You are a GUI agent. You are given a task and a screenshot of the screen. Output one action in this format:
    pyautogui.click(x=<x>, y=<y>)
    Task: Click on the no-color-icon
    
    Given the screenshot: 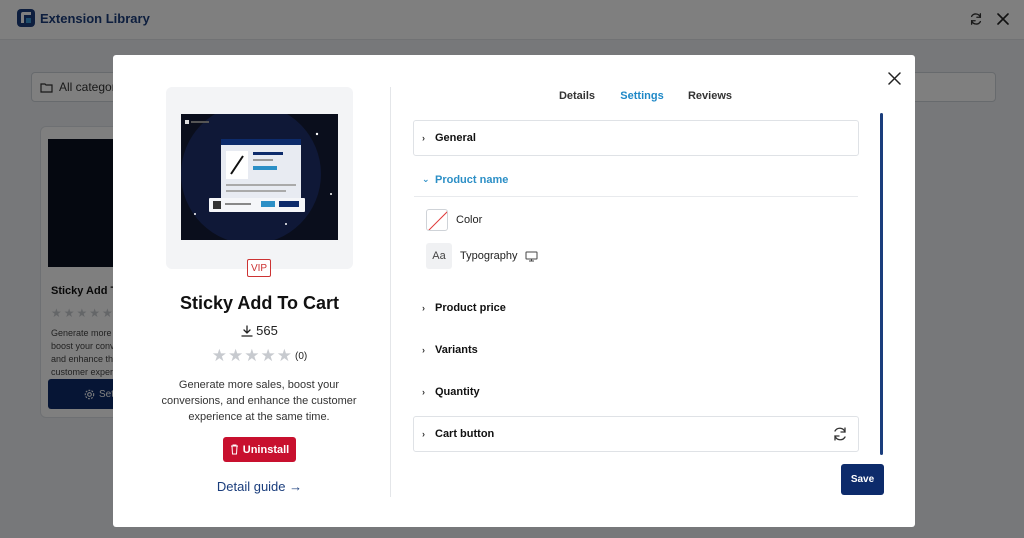 What is the action you would take?
    pyautogui.click(x=437, y=220)
    